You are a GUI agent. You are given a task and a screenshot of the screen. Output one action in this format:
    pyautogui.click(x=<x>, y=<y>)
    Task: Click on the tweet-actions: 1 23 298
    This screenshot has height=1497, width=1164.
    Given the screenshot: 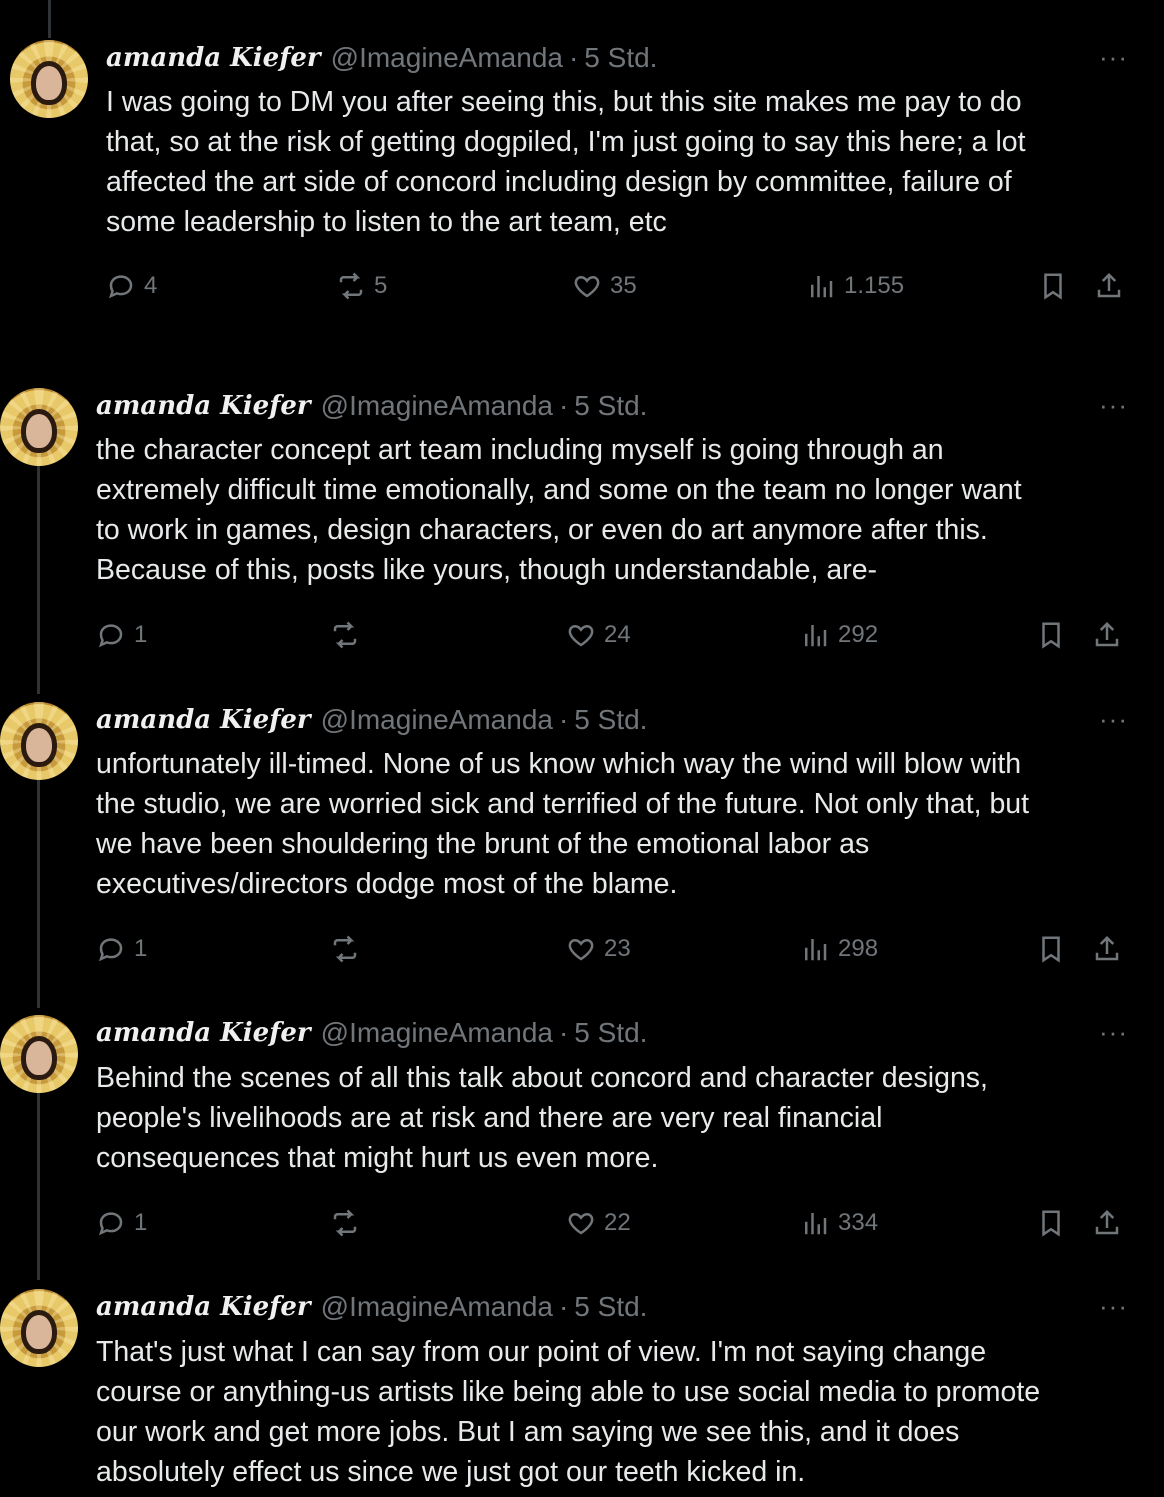 What is the action you would take?
    pyautogui.click(x=582, y=949)
    